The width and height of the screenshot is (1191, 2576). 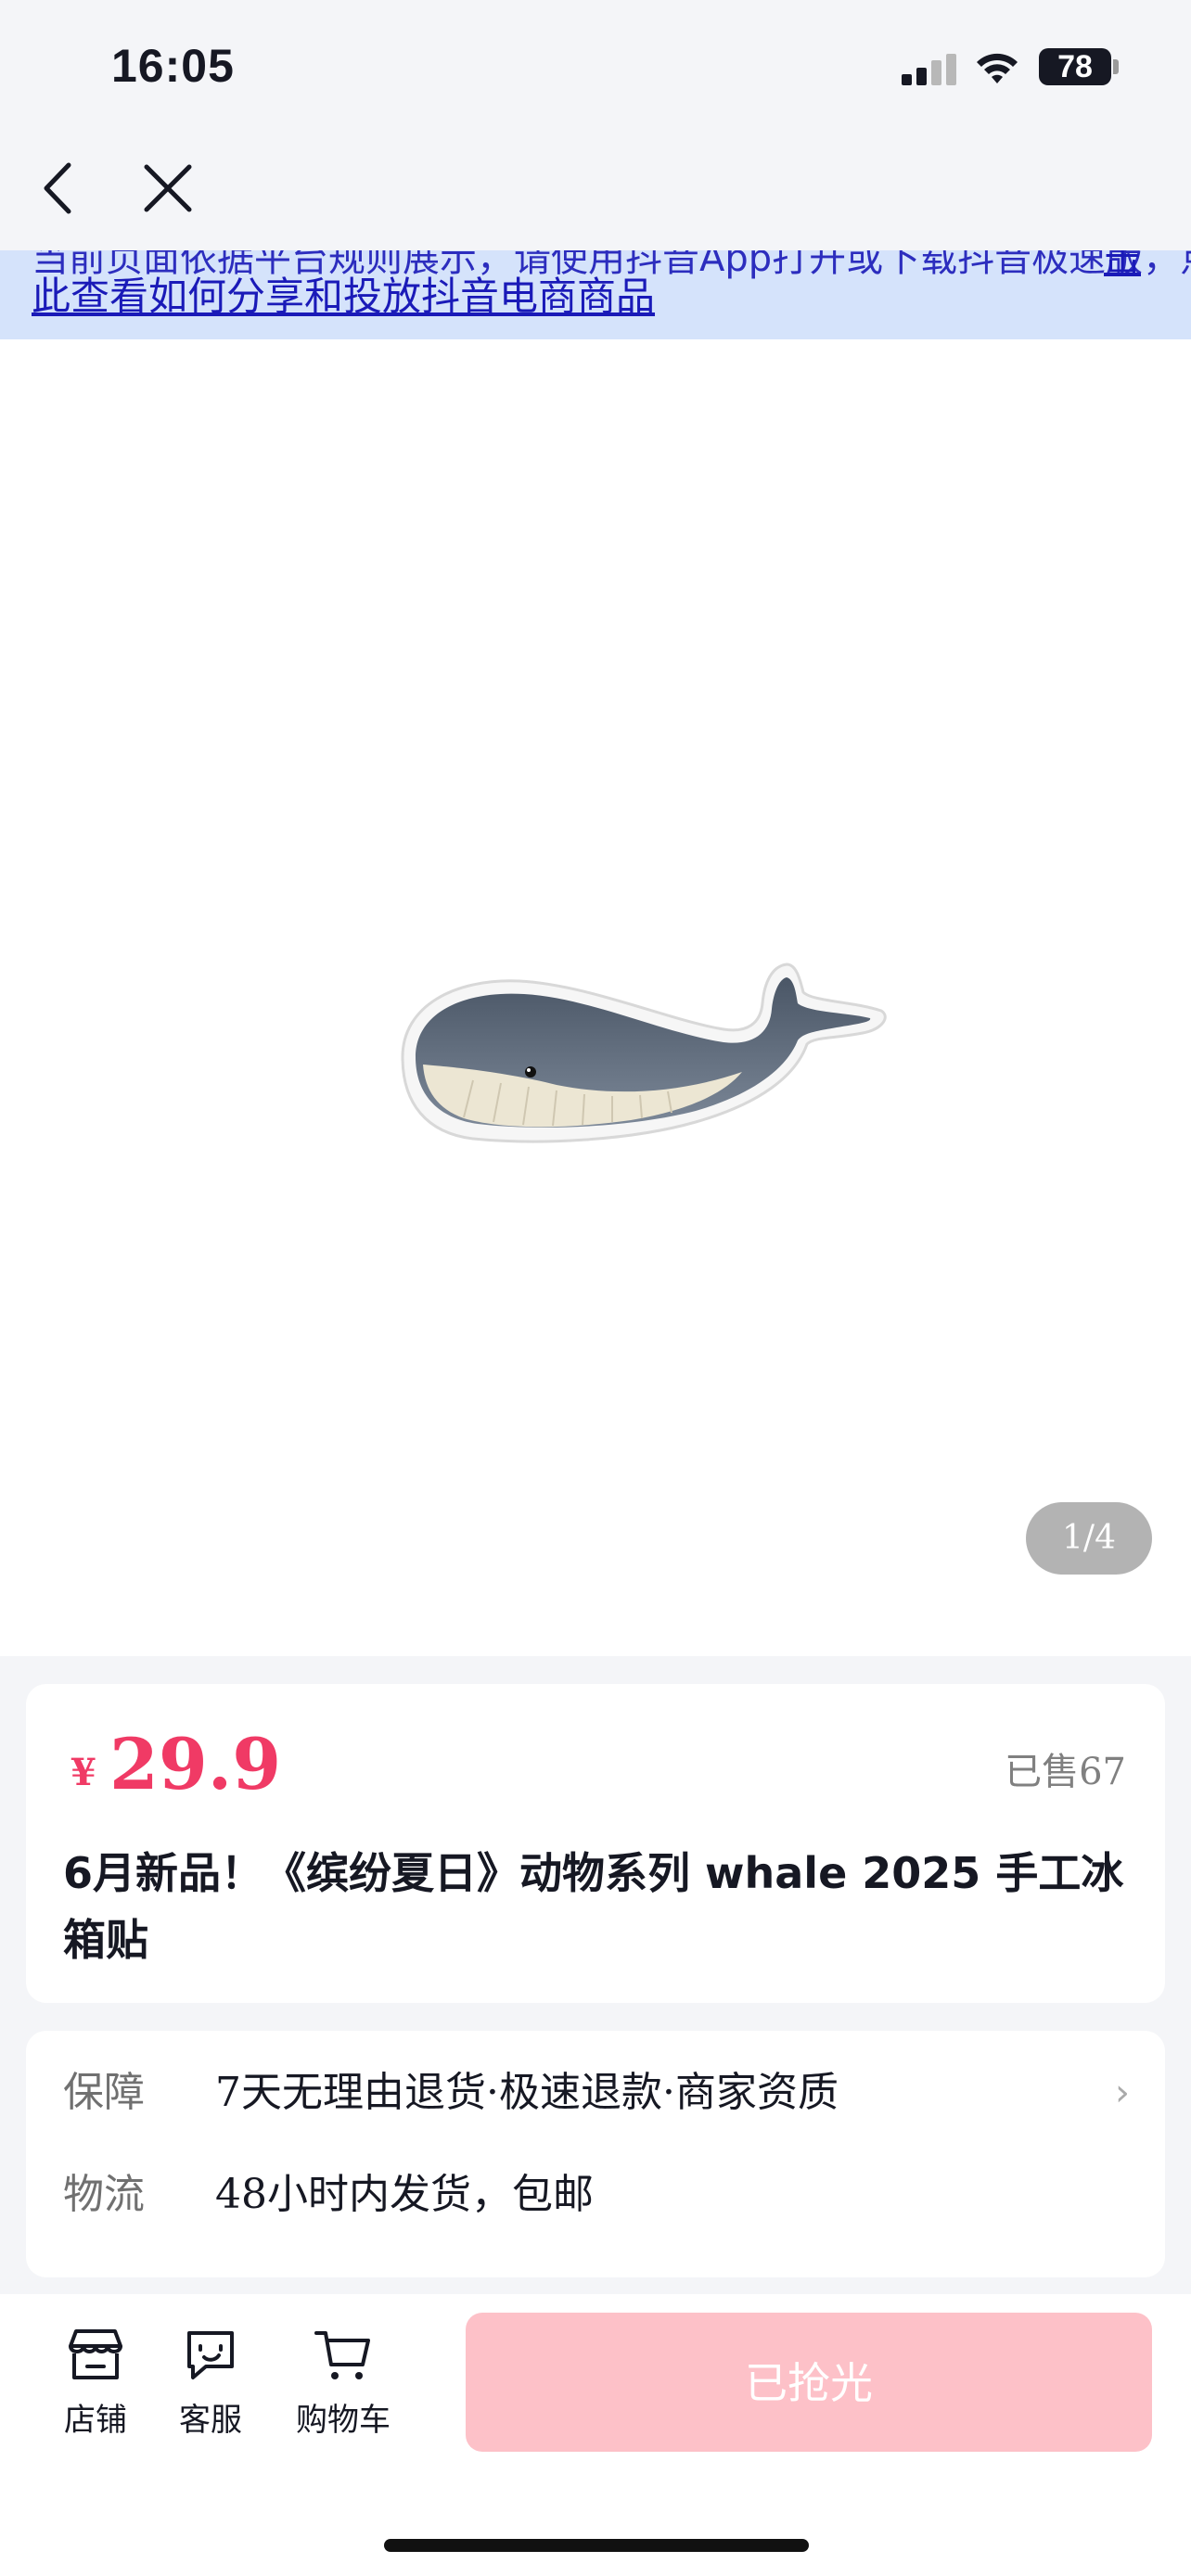 I want to click on product-title: 6月新品！《缤纷夏日》动物系列 whale 2025 手工冰箱贴, so click(x=593, y=1906).